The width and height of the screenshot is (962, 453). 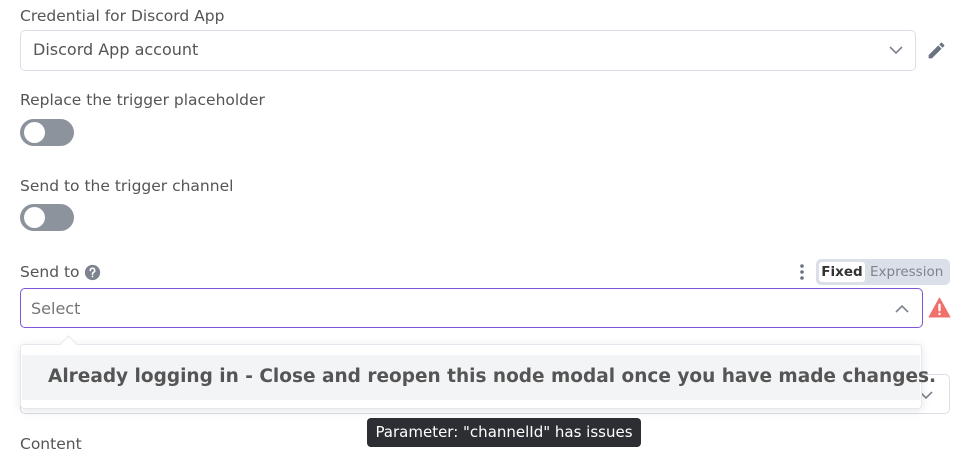 What do you see at coordinates (802, 272) in the screenshot?
I see `vertical-dots-icon` at bounding box center [802, 272].